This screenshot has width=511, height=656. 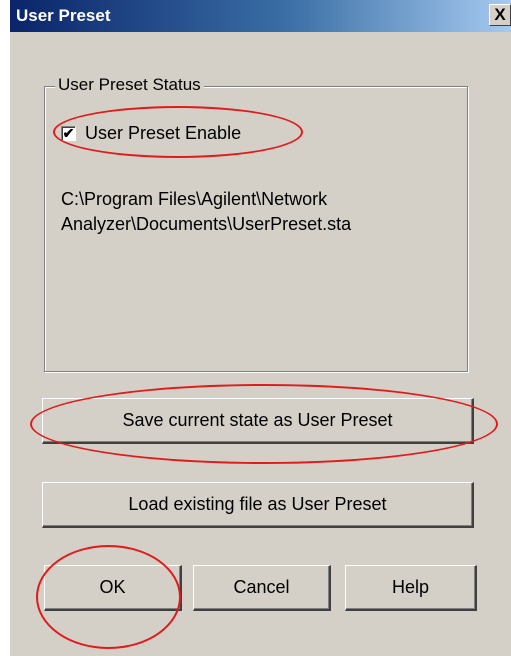 I want to click on close-icon: X, so click(x=500, y=14).